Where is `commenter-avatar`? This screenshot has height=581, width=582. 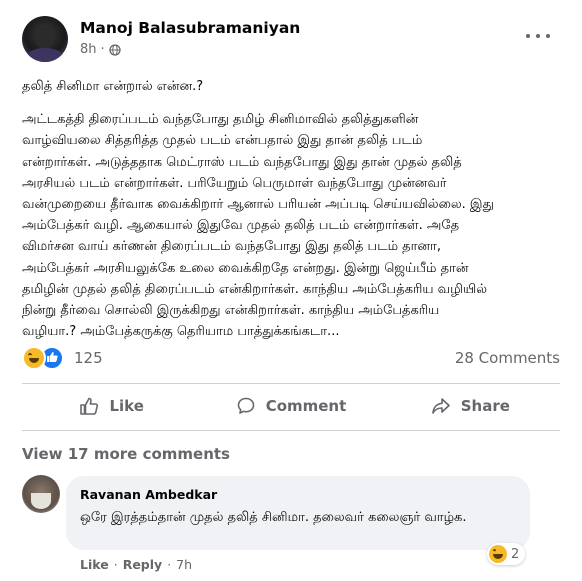
commenter-avatar is located at coordinates (41, 494).